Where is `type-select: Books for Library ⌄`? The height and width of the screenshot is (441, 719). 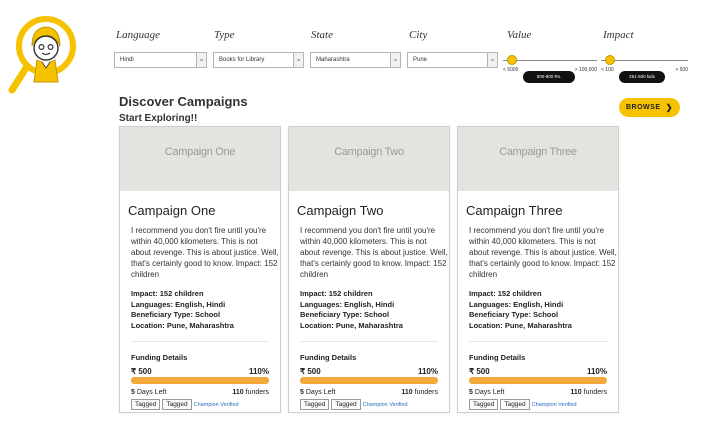
type-select: Books for Library ⌄ is located at coordinates (258, 60).